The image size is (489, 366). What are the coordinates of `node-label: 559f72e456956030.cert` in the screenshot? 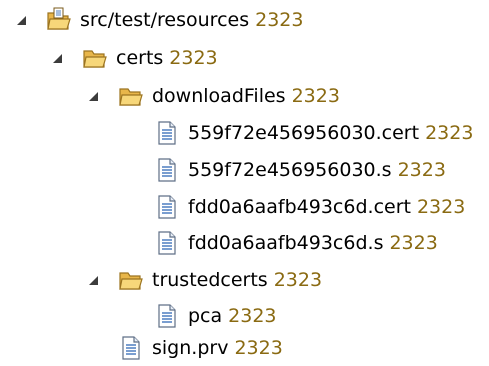 It's located at (304, 133).